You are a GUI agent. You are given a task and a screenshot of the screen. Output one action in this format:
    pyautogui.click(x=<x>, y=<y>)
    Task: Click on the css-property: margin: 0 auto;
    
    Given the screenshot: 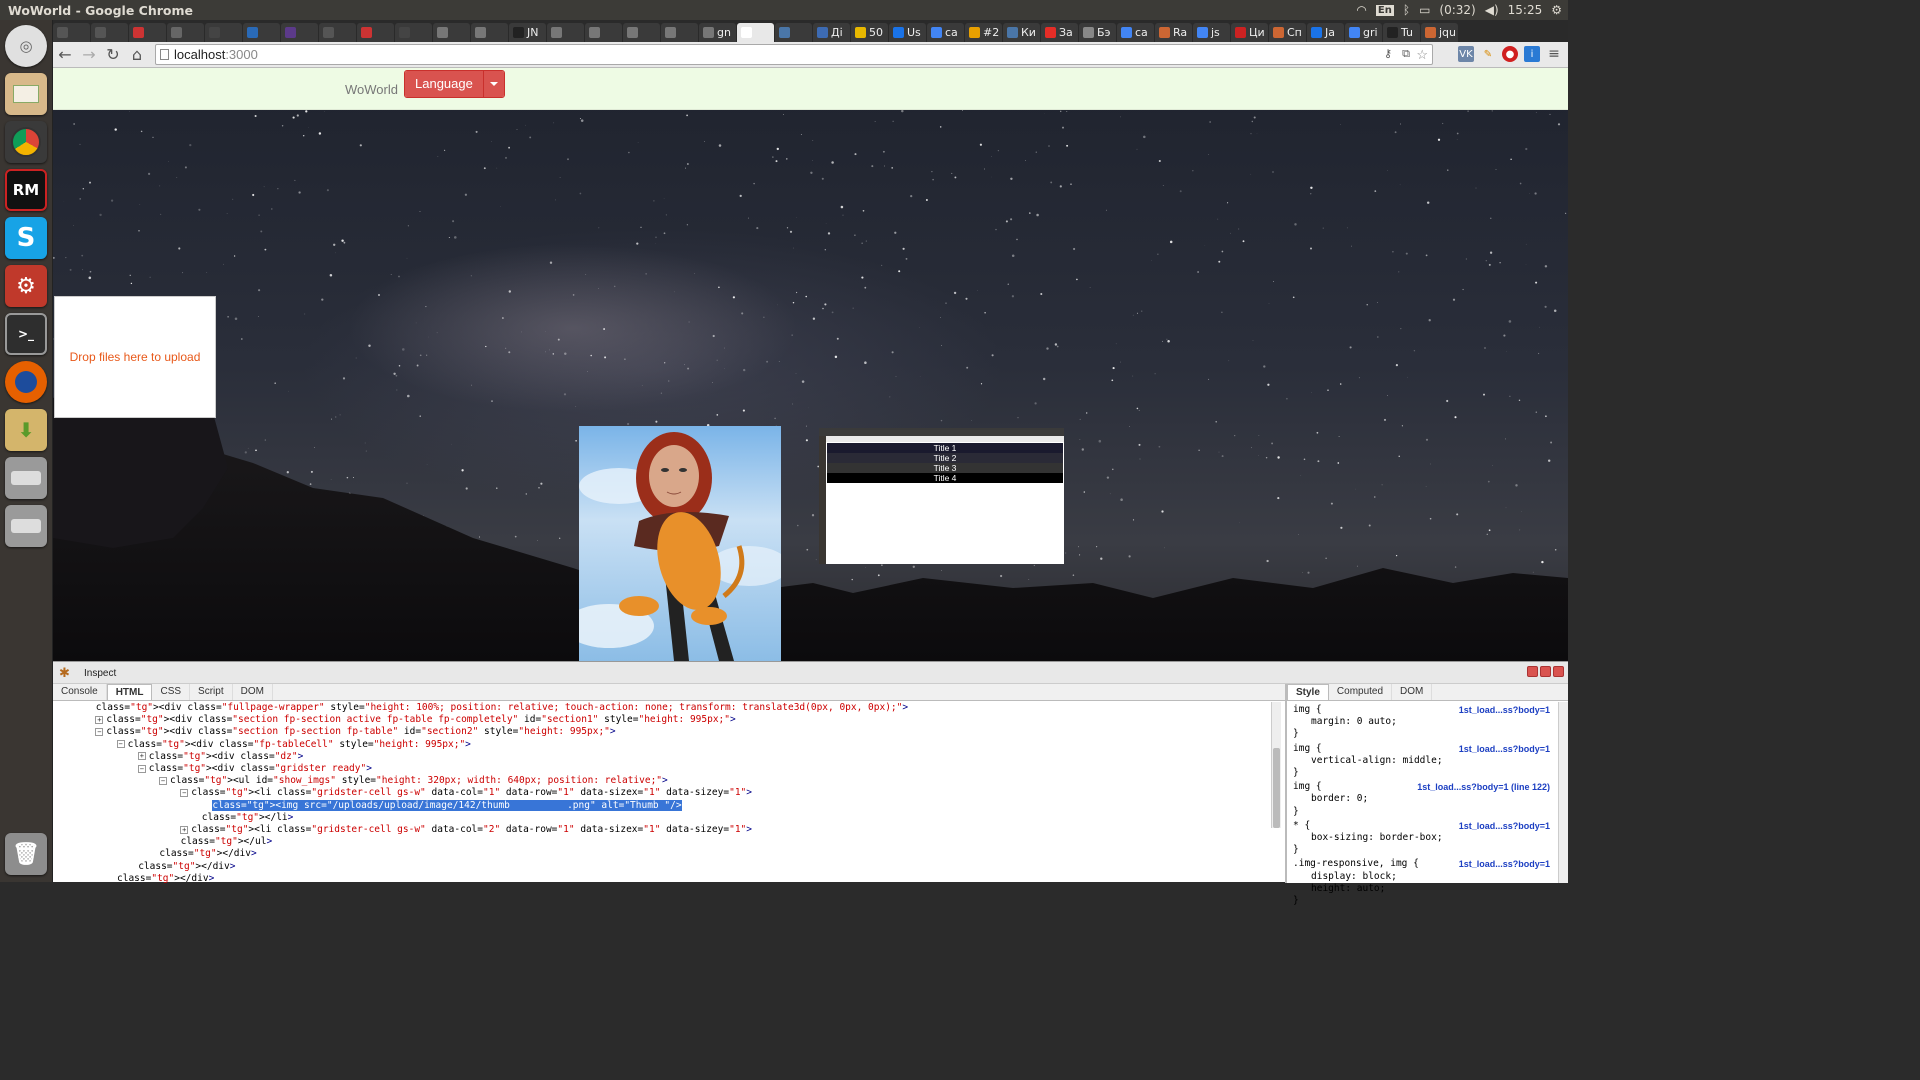 What is the action you would take?
    pyautogui.click(x=1427, y=722)
    